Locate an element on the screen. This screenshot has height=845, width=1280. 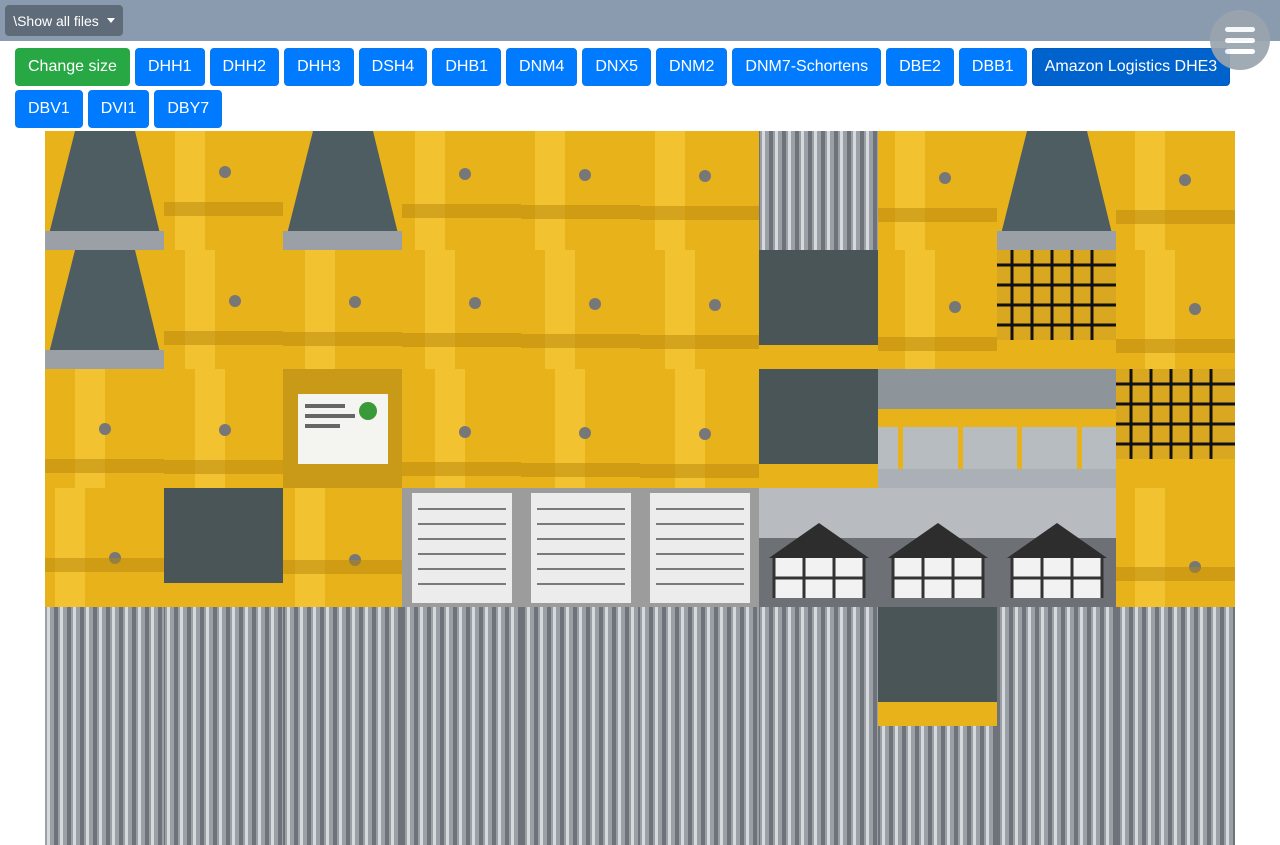
show-all-files-dropdown: \Show all files is located at coordinates (64, 20).